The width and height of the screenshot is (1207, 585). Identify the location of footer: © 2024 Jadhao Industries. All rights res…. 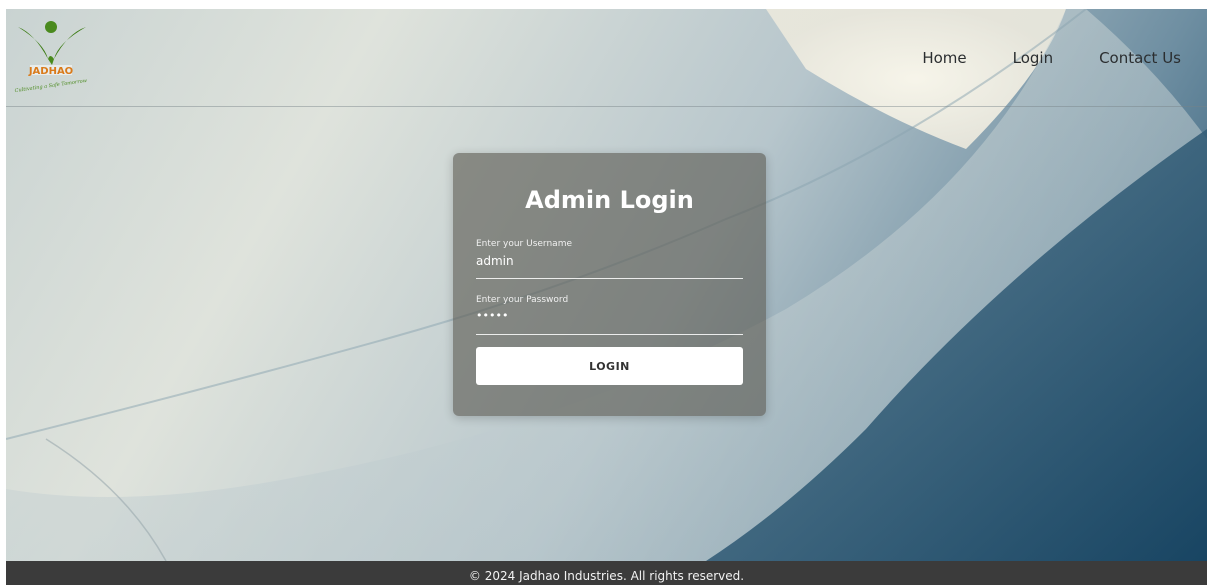
(606, 573).